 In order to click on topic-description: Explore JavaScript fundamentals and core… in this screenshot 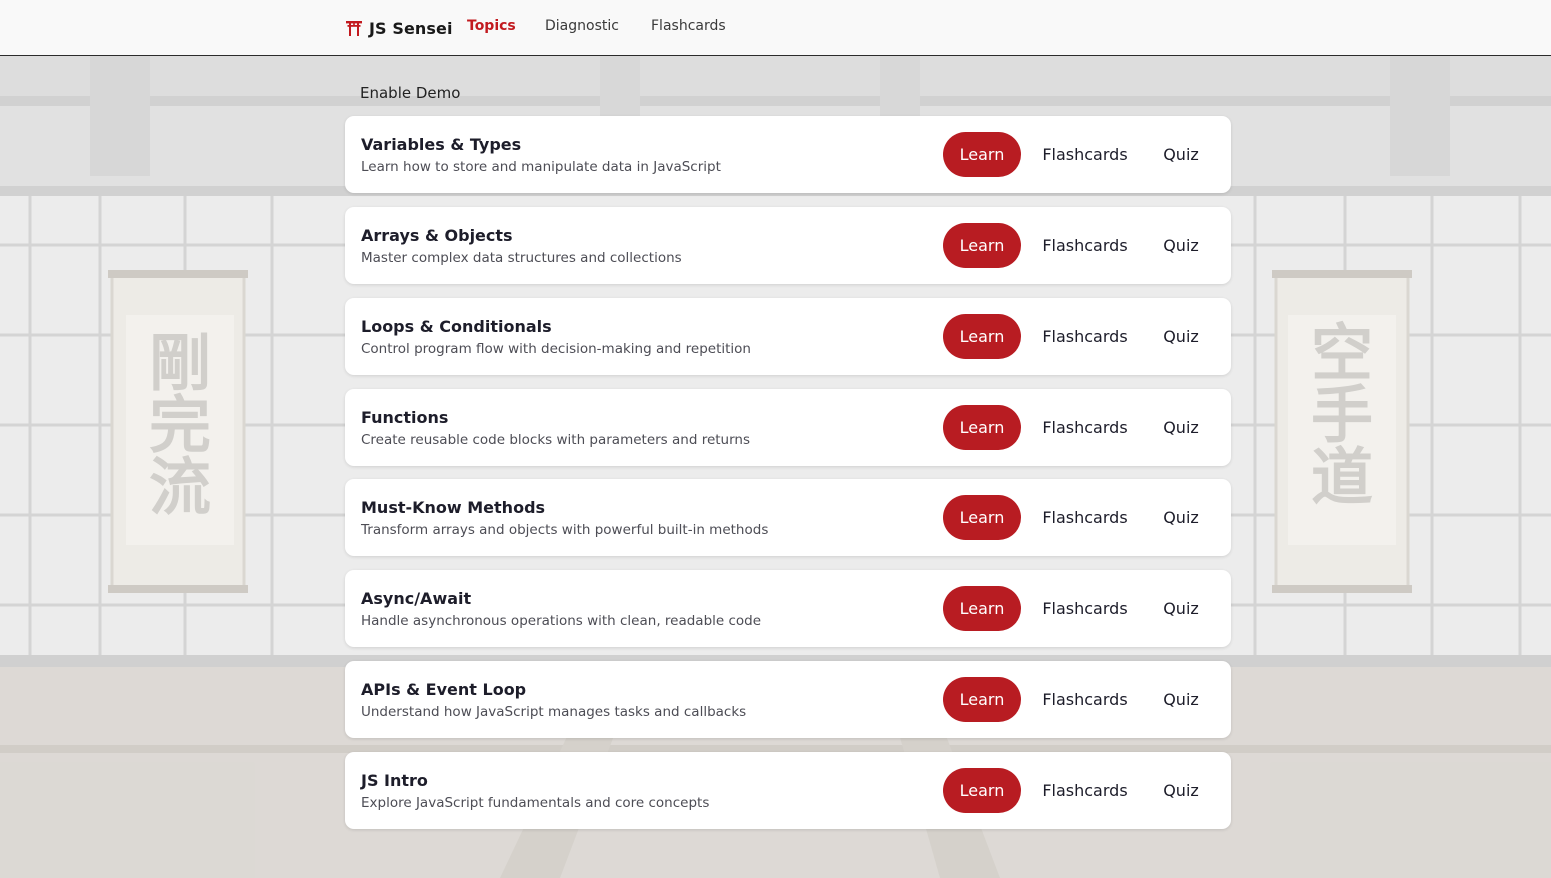, I will do `click(535, 803)`.